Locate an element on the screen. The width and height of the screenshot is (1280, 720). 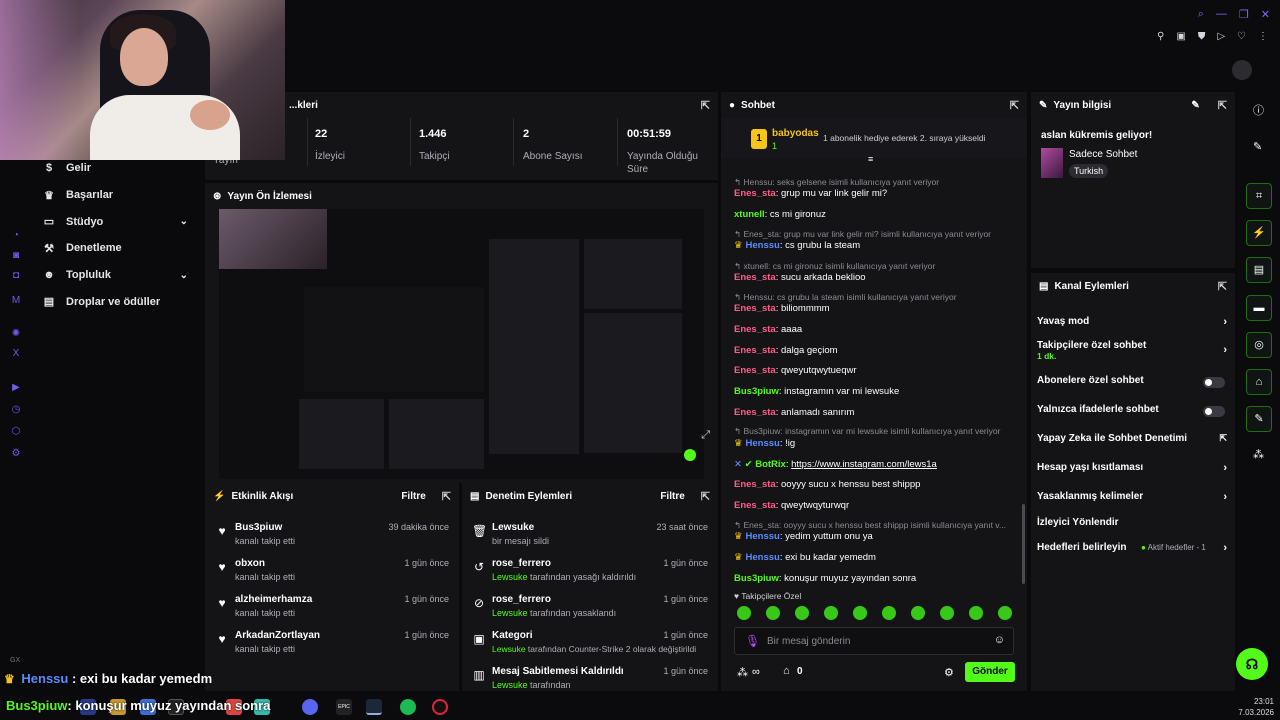
wrench-button: ✎ is located at coordinates (1259, 419).